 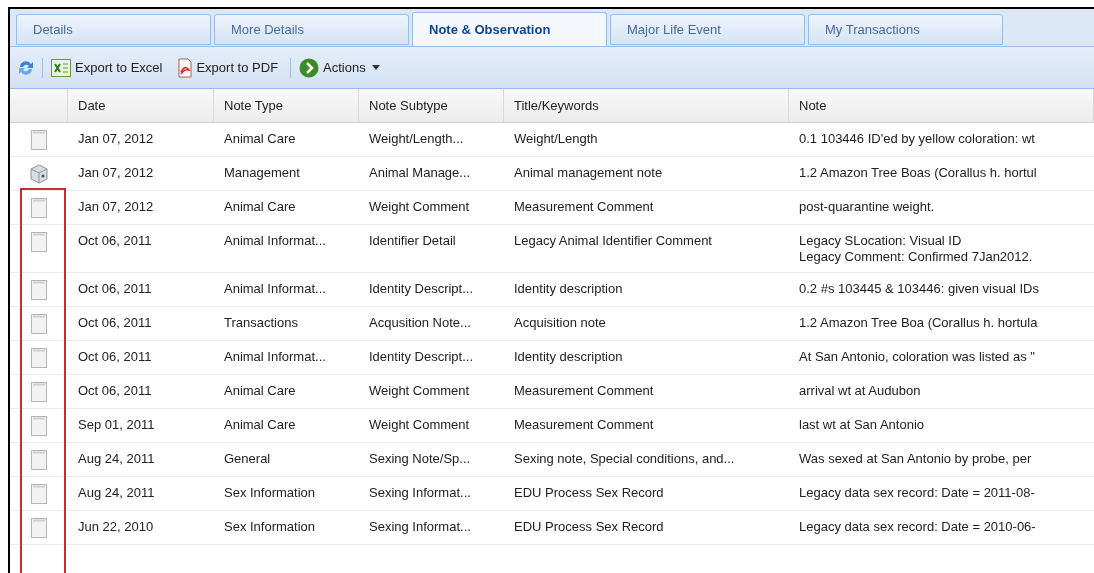 I want to click on table-cell-text: Was sexed at San Antonio by probe, per, so click(x=915, y=459).